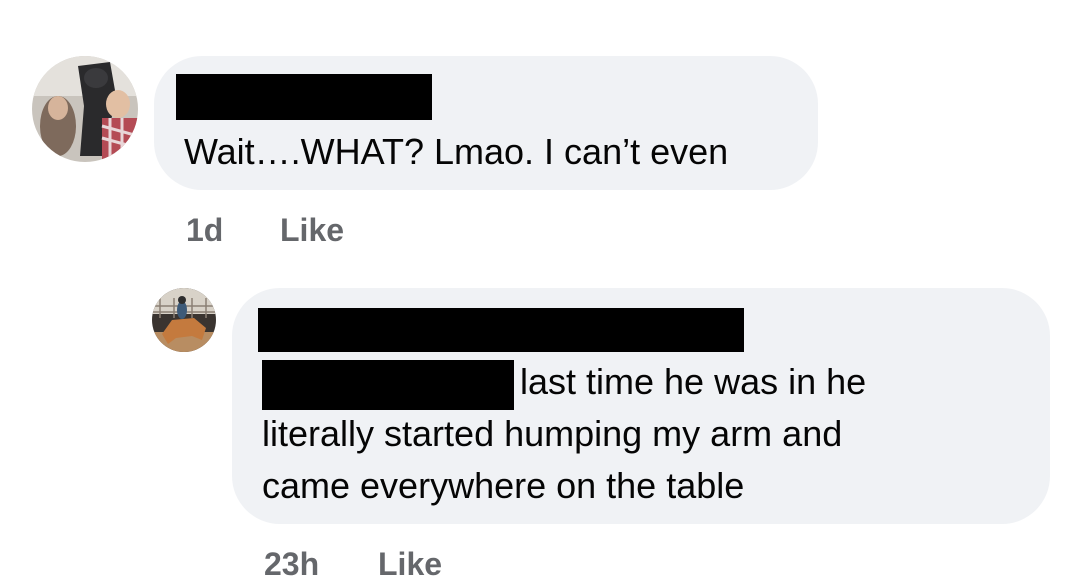 Image resolution: width=1080 pixels, height=584 pixels. What do you see at coordinates (291, 564) in the screenshot?
I see `comment-timestamp: 23h` at bounding box center [291, 564].